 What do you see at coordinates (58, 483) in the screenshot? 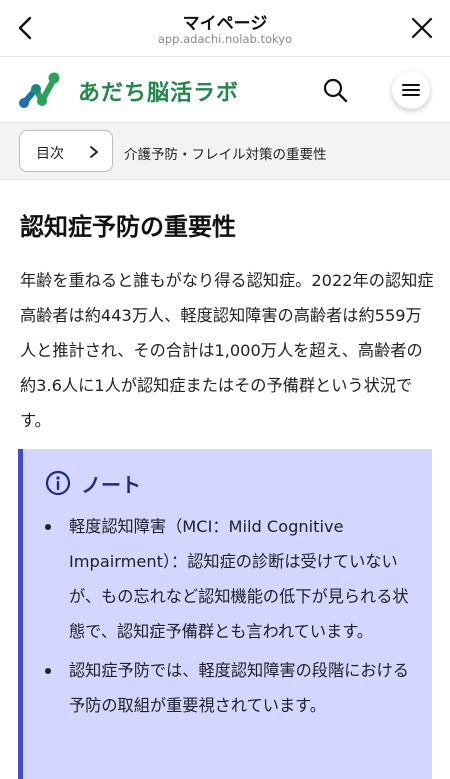
I see `info-circle-icon` at bounding box center [58, 483].